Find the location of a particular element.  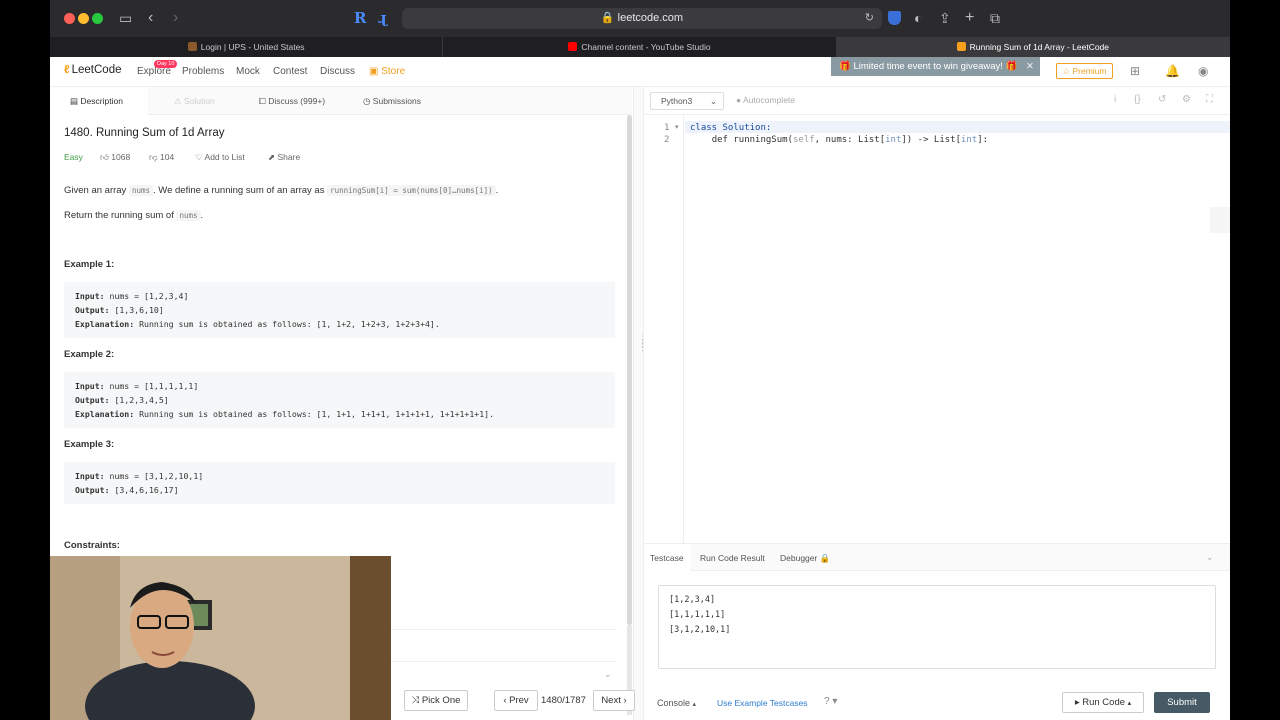

tab-label: Solution is located at coordinates (199, 101).